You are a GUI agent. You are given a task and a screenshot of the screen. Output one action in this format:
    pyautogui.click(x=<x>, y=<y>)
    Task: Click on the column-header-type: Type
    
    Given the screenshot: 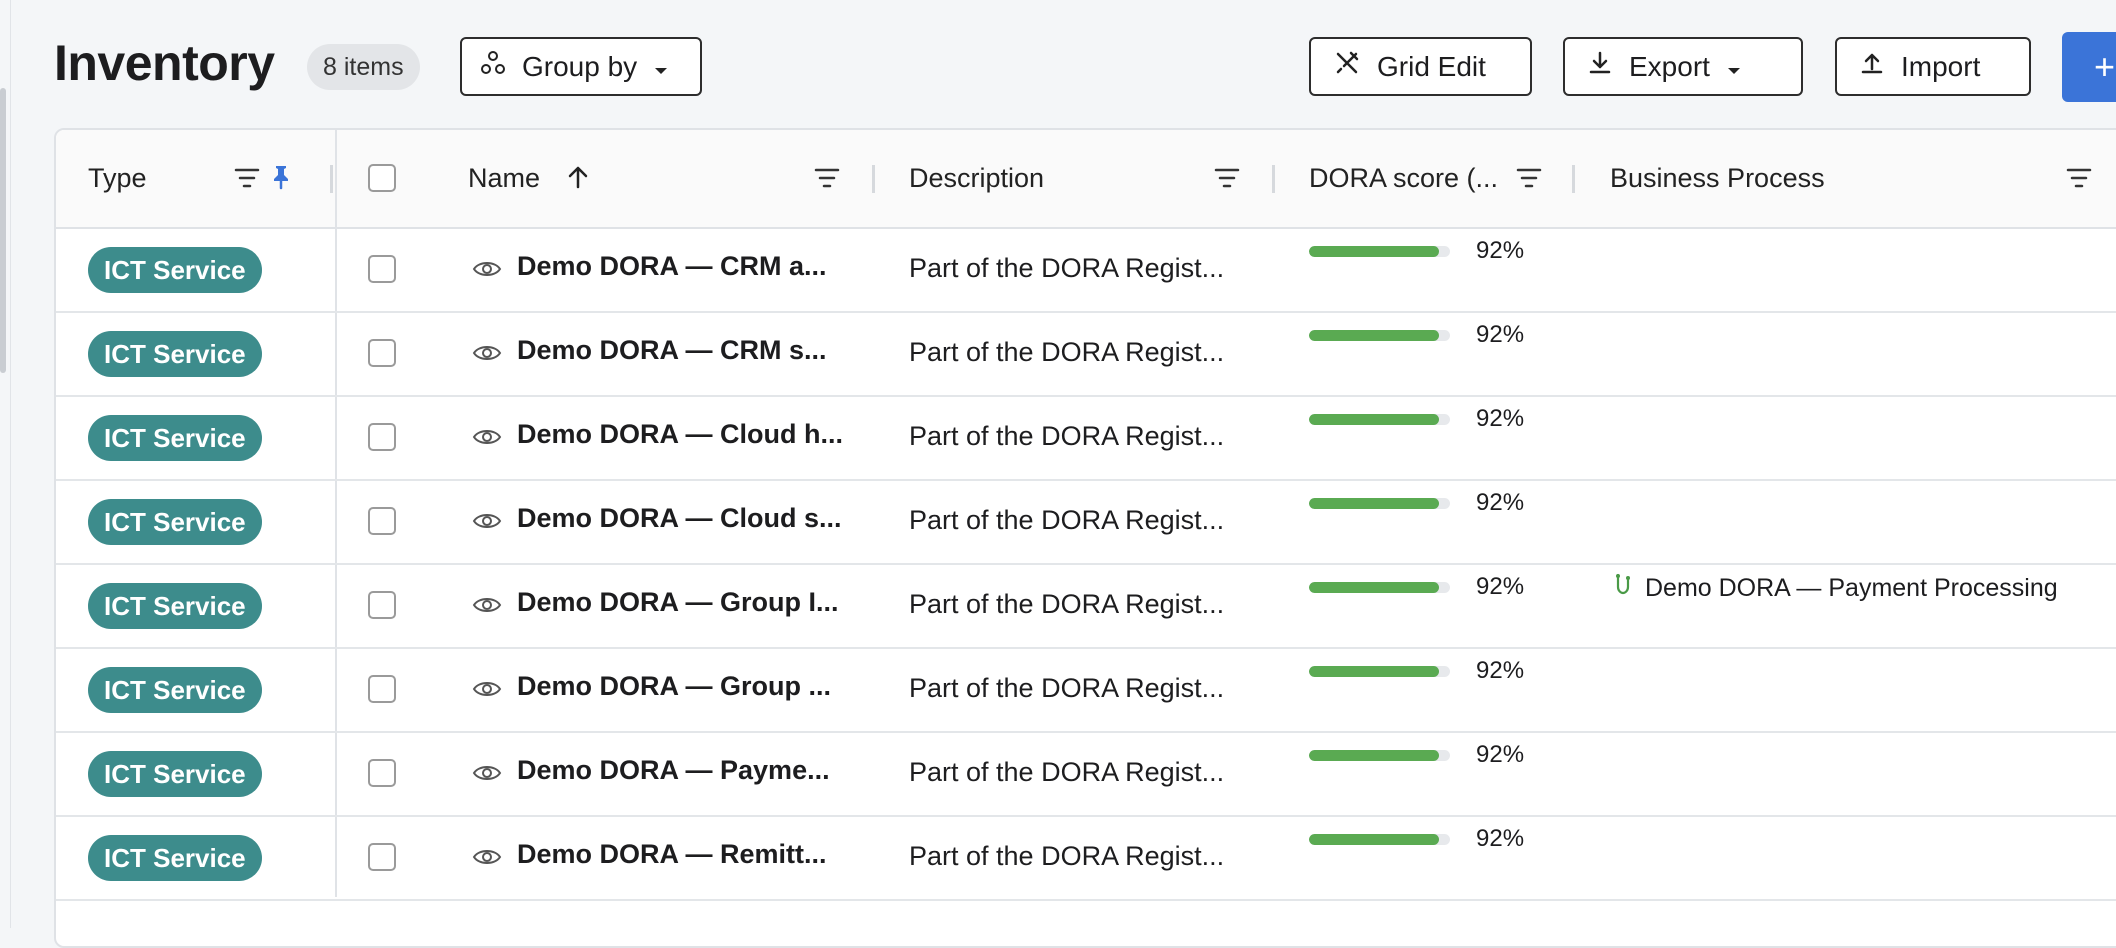 What is the action you would take?
    pyautogui.click(x=117, y=178)
    